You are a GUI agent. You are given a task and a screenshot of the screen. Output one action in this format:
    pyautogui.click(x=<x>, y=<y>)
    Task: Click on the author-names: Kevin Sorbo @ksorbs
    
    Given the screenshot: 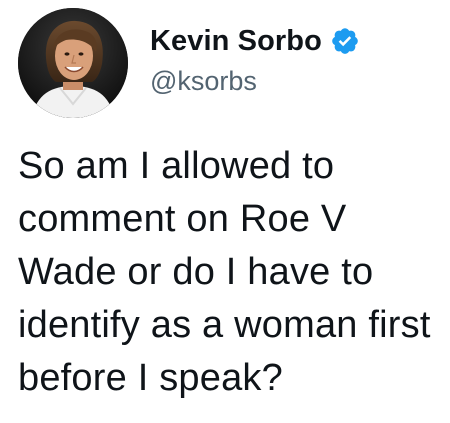 What is the action you would take?
    pyautogui.click(x=255, y=59)
    